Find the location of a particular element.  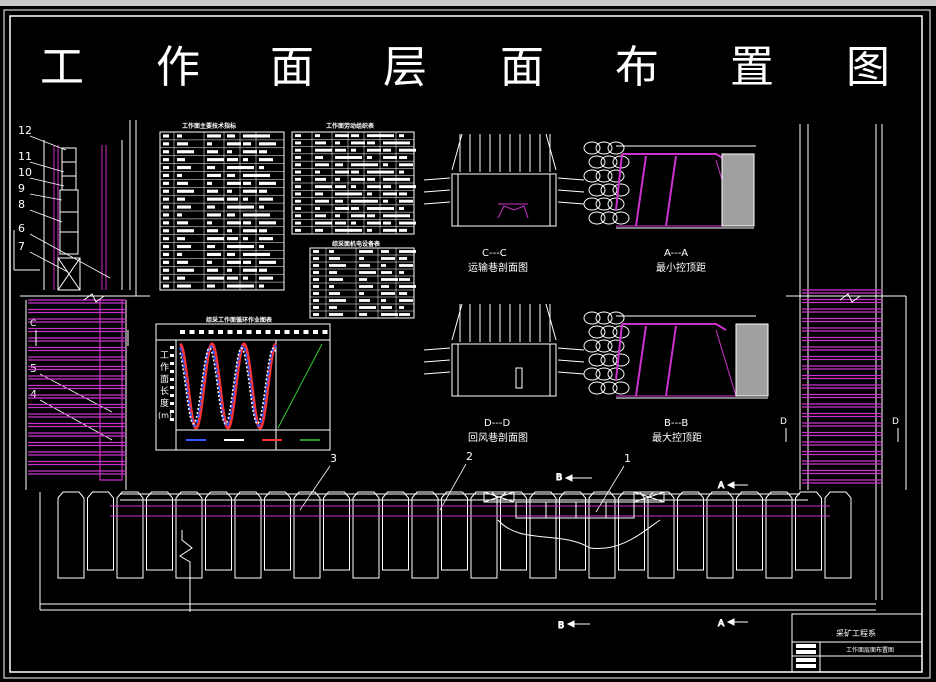

callout-5: 5 is located at coordinates (33, 368).